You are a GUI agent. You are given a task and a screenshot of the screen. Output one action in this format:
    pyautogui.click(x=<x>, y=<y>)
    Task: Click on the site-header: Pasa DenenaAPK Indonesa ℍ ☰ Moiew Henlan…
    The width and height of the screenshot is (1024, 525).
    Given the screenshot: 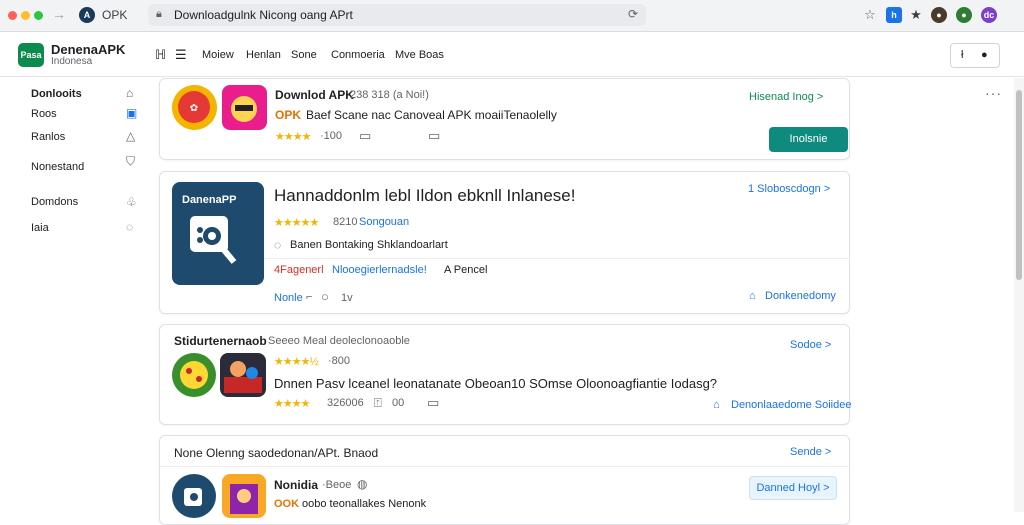 What is the action you would take?
    pyautogui.click(x=512, y=55)
    